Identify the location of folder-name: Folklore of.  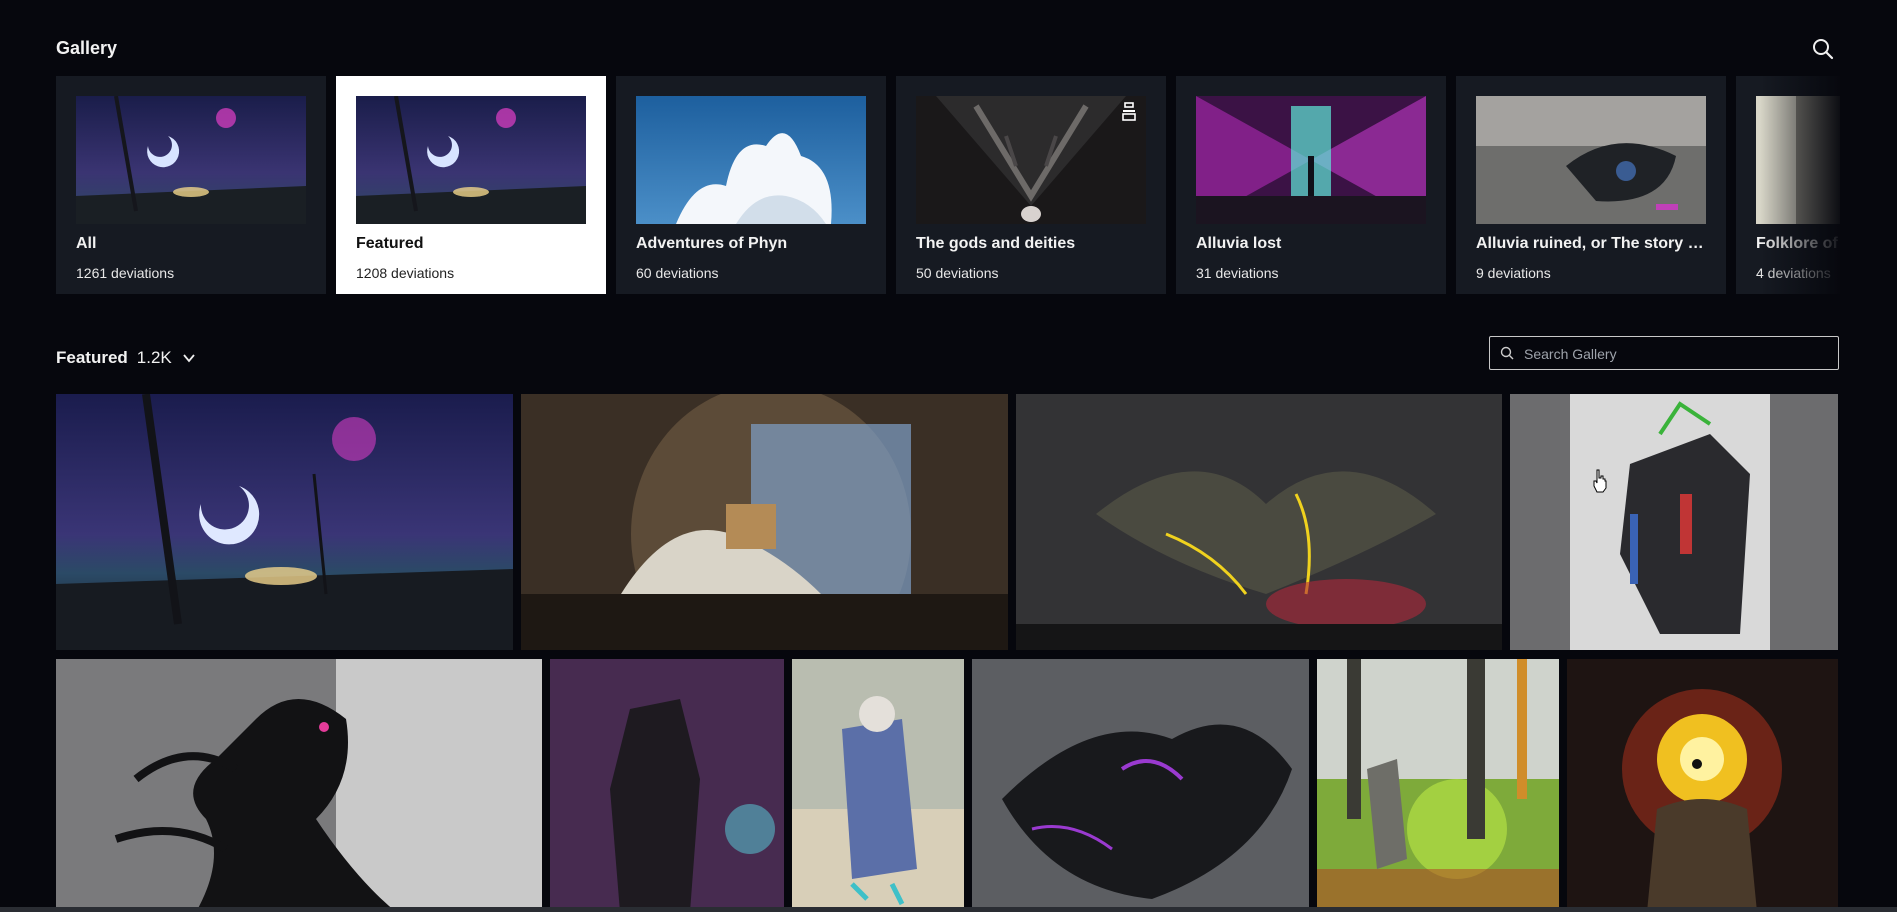
(1797, 243).